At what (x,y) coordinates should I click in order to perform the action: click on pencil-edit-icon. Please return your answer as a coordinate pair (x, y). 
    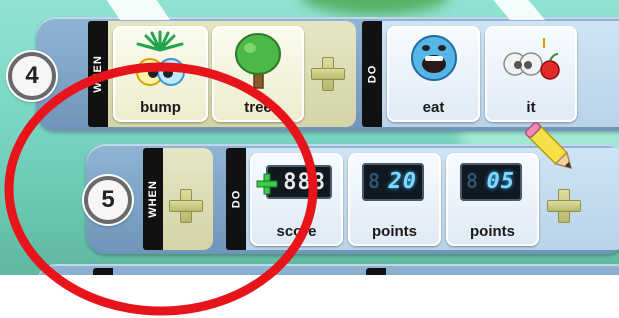
    Looking at the image, I should click on (552, 149).